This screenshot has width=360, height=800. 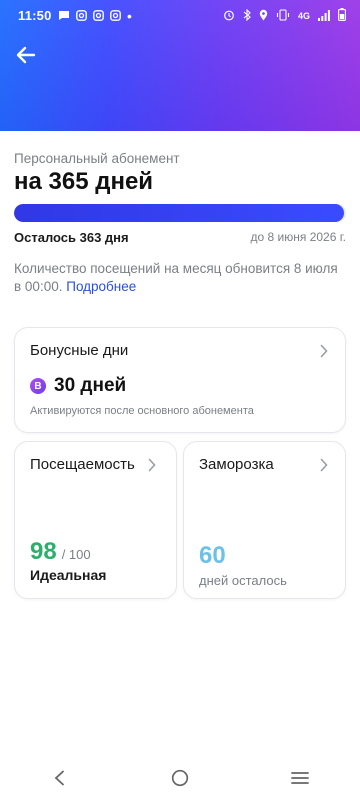 What do you see at coordinates (84, 181) in the screenshot?
I see `subscription-title: на 365 дней` at bounding box center [84, 181].